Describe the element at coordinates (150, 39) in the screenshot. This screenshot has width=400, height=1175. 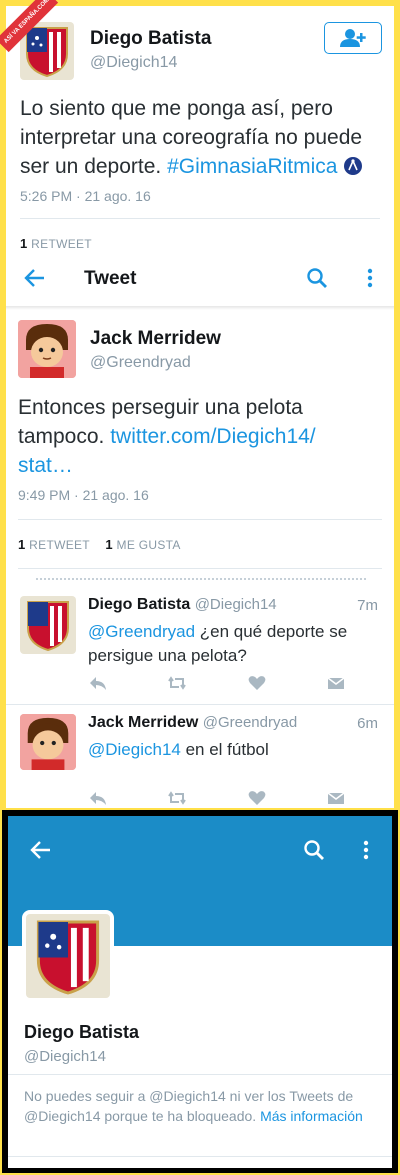
I see `author-name: Diego Batista` at that location.